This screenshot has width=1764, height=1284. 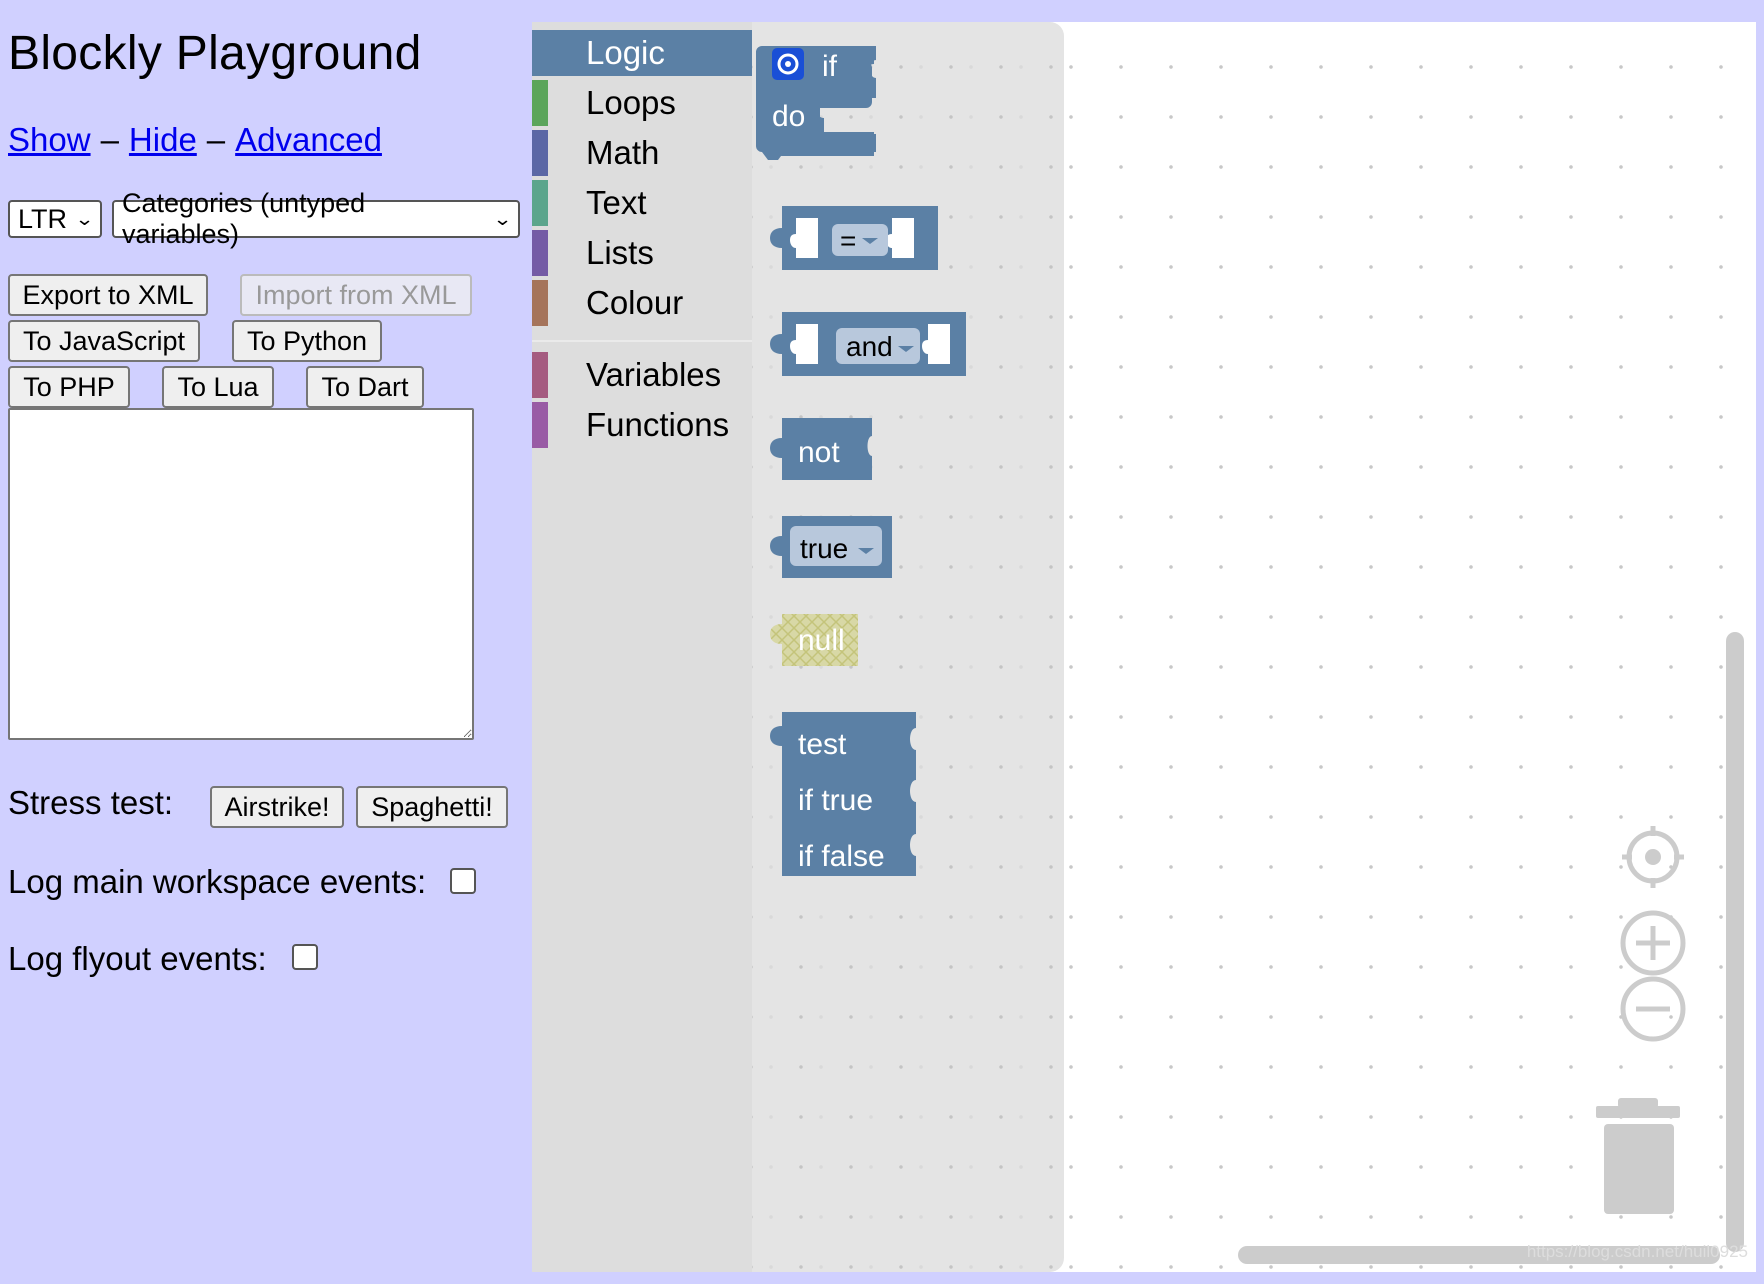 What do you see at coordinates (104, 341) in the screenshot?
I see `to-javascript-button: To JavaScript` at bounding box center [104, 341].